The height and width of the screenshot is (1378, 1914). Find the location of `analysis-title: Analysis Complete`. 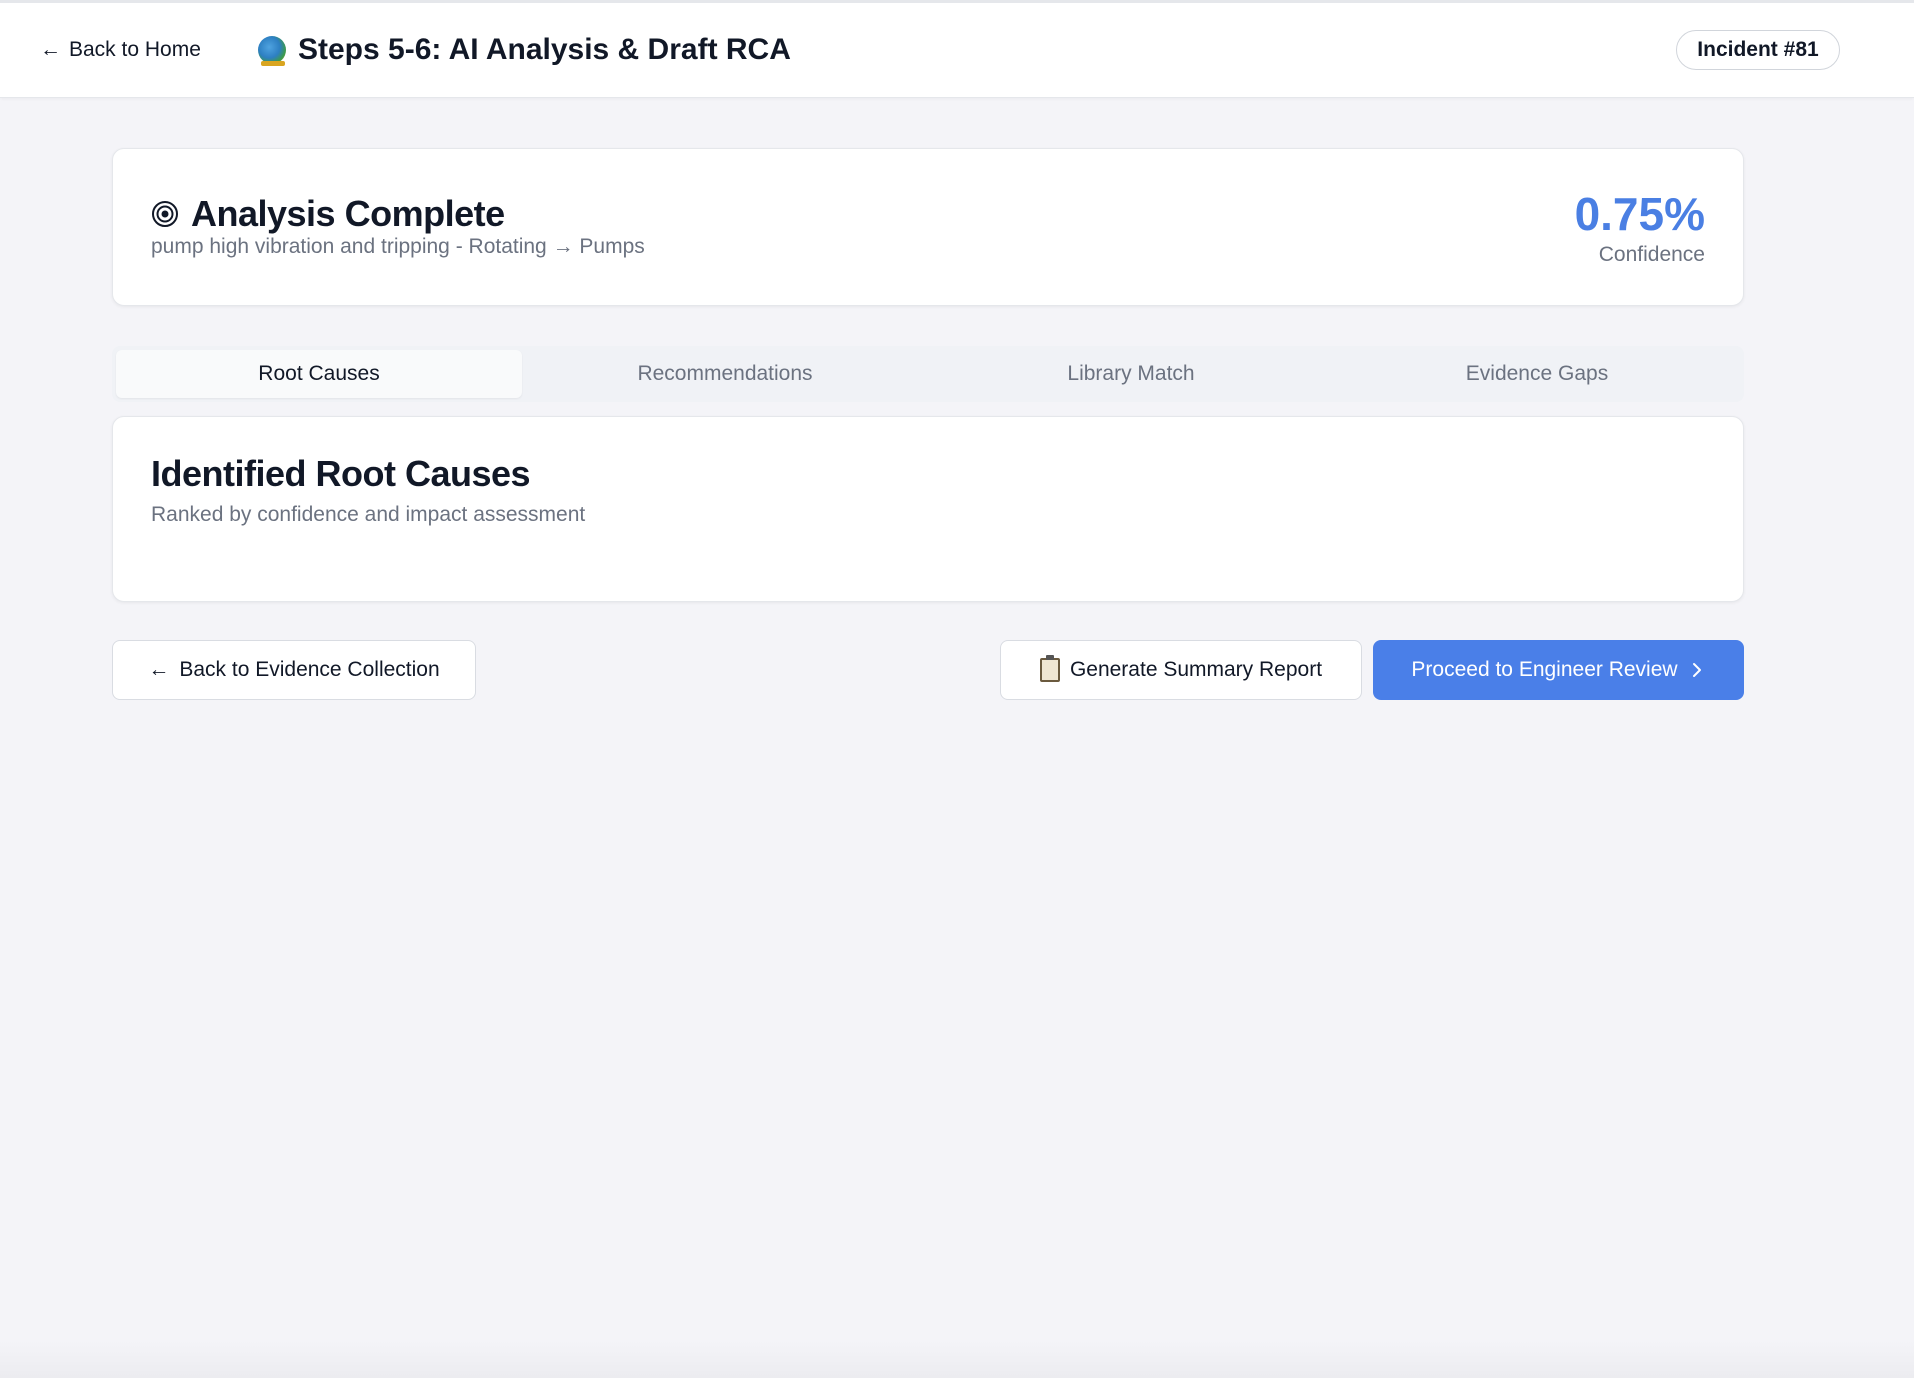

analysis-title: Analysis Complete is located at coordinates (348, 213).